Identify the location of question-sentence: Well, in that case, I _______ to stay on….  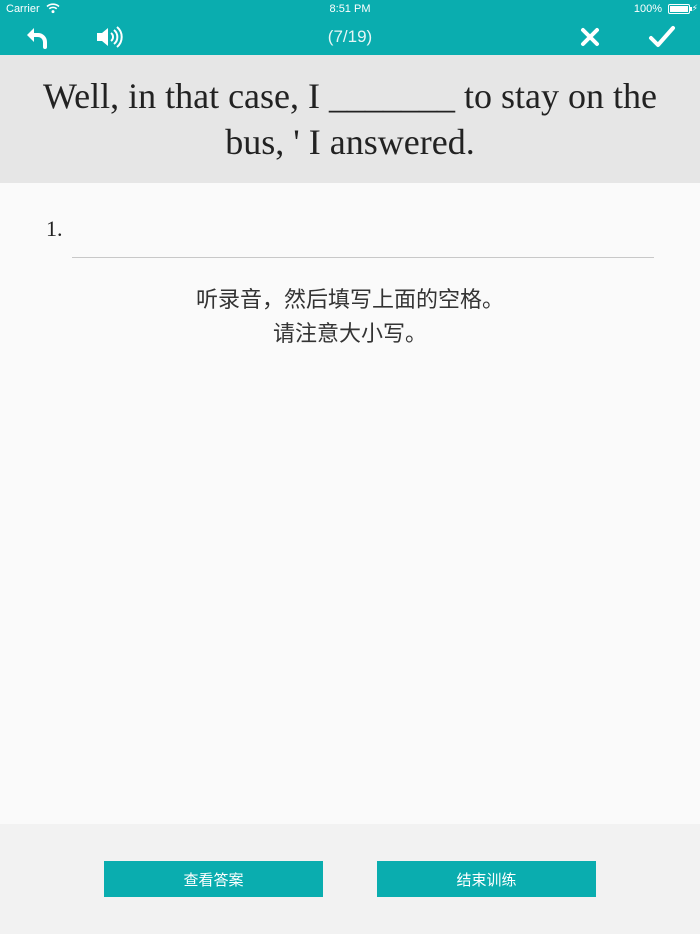
(350, 119).